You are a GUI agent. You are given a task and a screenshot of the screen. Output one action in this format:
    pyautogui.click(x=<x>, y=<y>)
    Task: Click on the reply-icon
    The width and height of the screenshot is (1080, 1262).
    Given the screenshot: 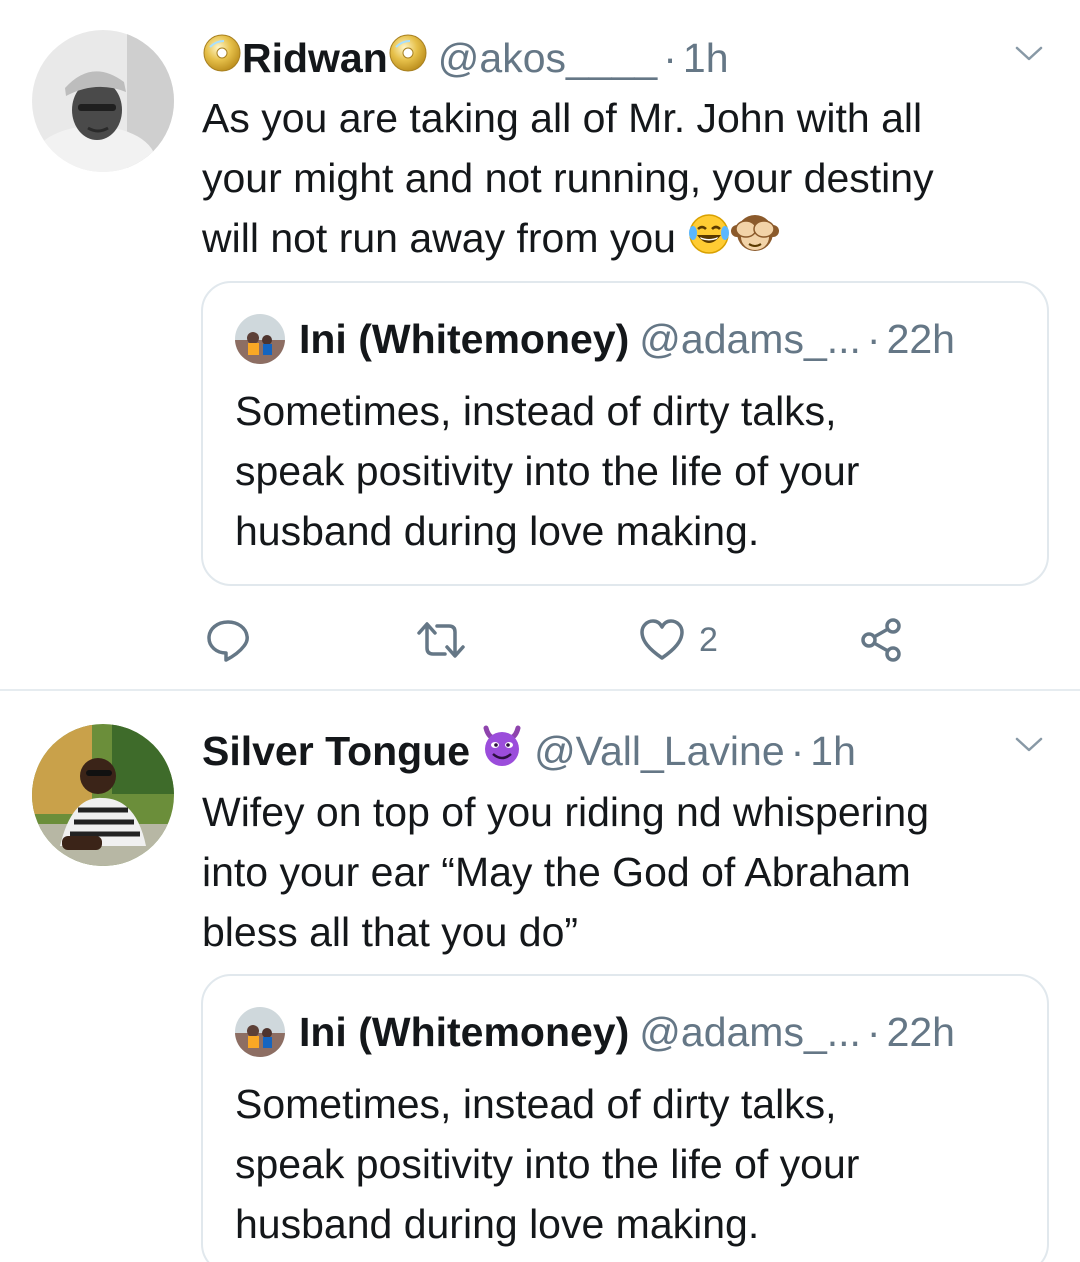 What is the action you would take?
    pyautogui.click(x=228, y=641)
    